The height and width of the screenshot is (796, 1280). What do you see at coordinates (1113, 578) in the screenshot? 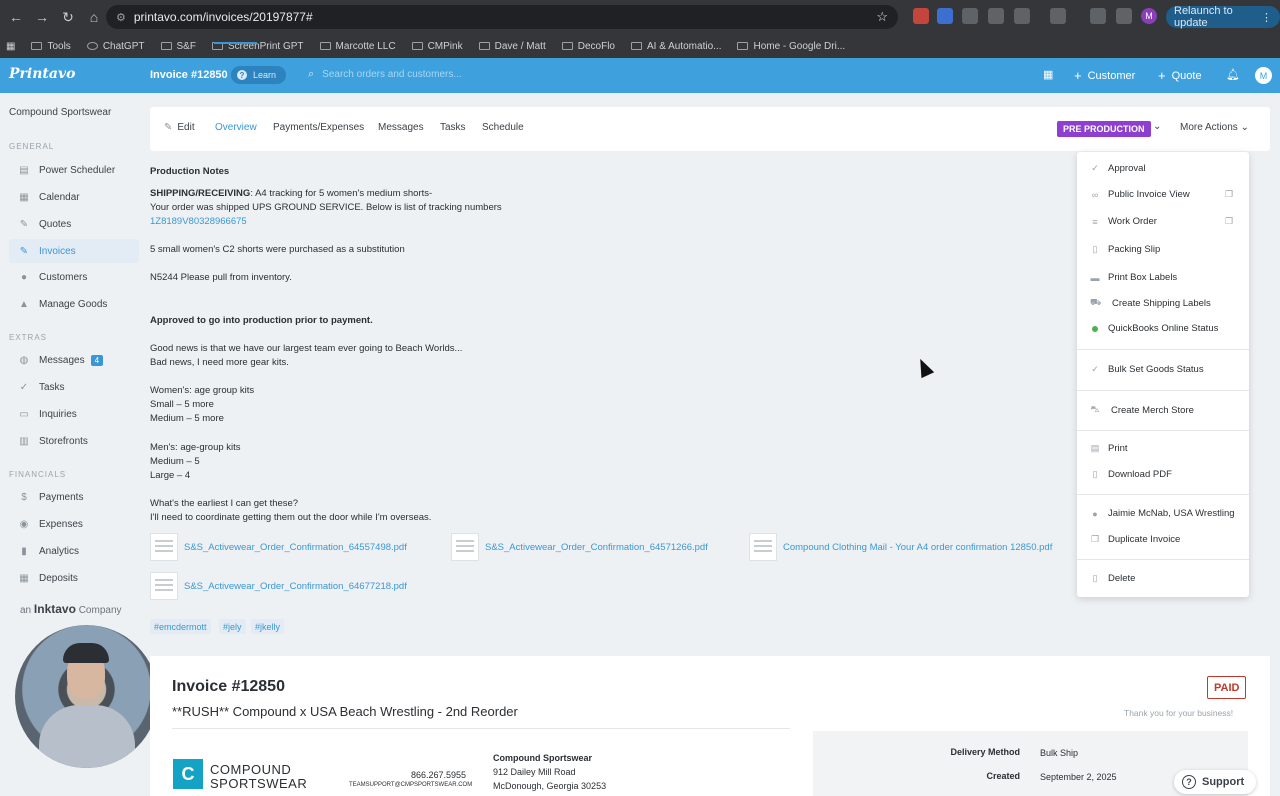
I see `menu-item-delete: ▯ Delete` at bounding box center [1113, 578].